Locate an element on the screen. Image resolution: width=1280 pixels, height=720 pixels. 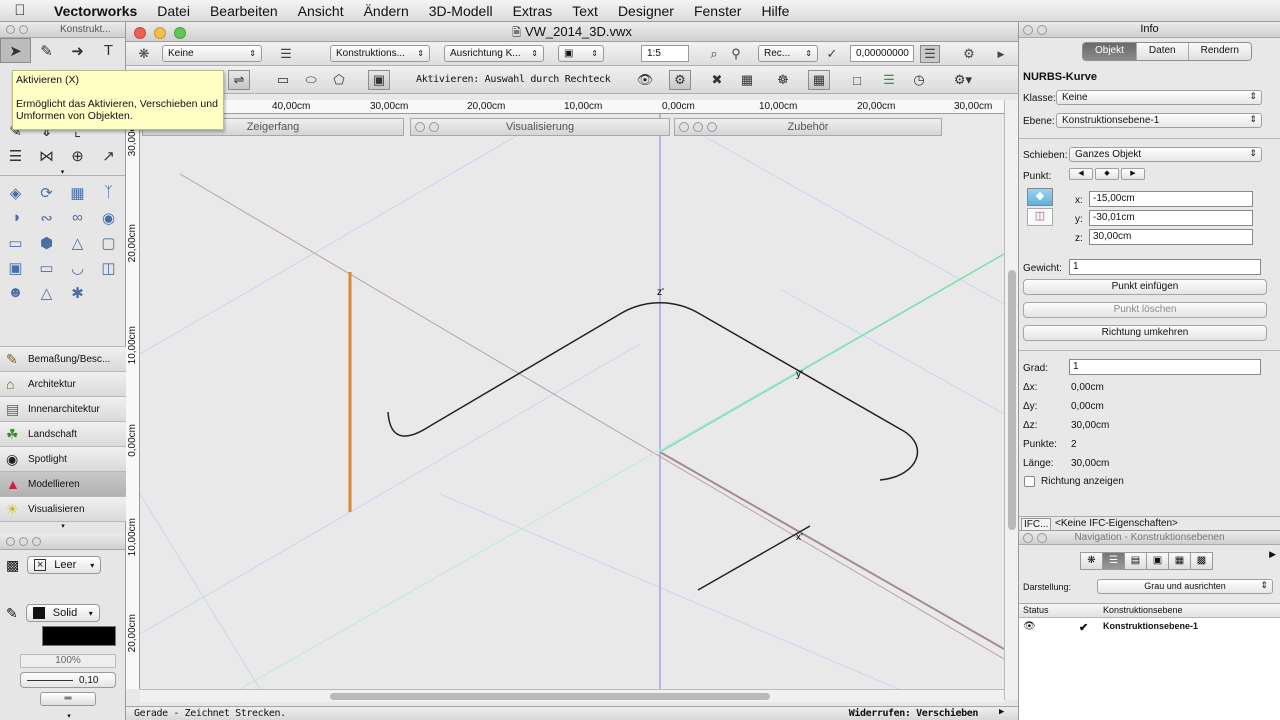
eye-icon: 👁 is located at coordinates (645, 80).